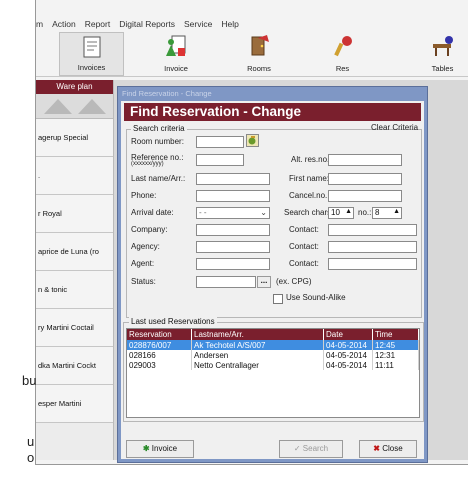  Describe the element at coordinates (341, 213) in the screenshot. I see `search-chars-stepper: 10 ▲` at that location.